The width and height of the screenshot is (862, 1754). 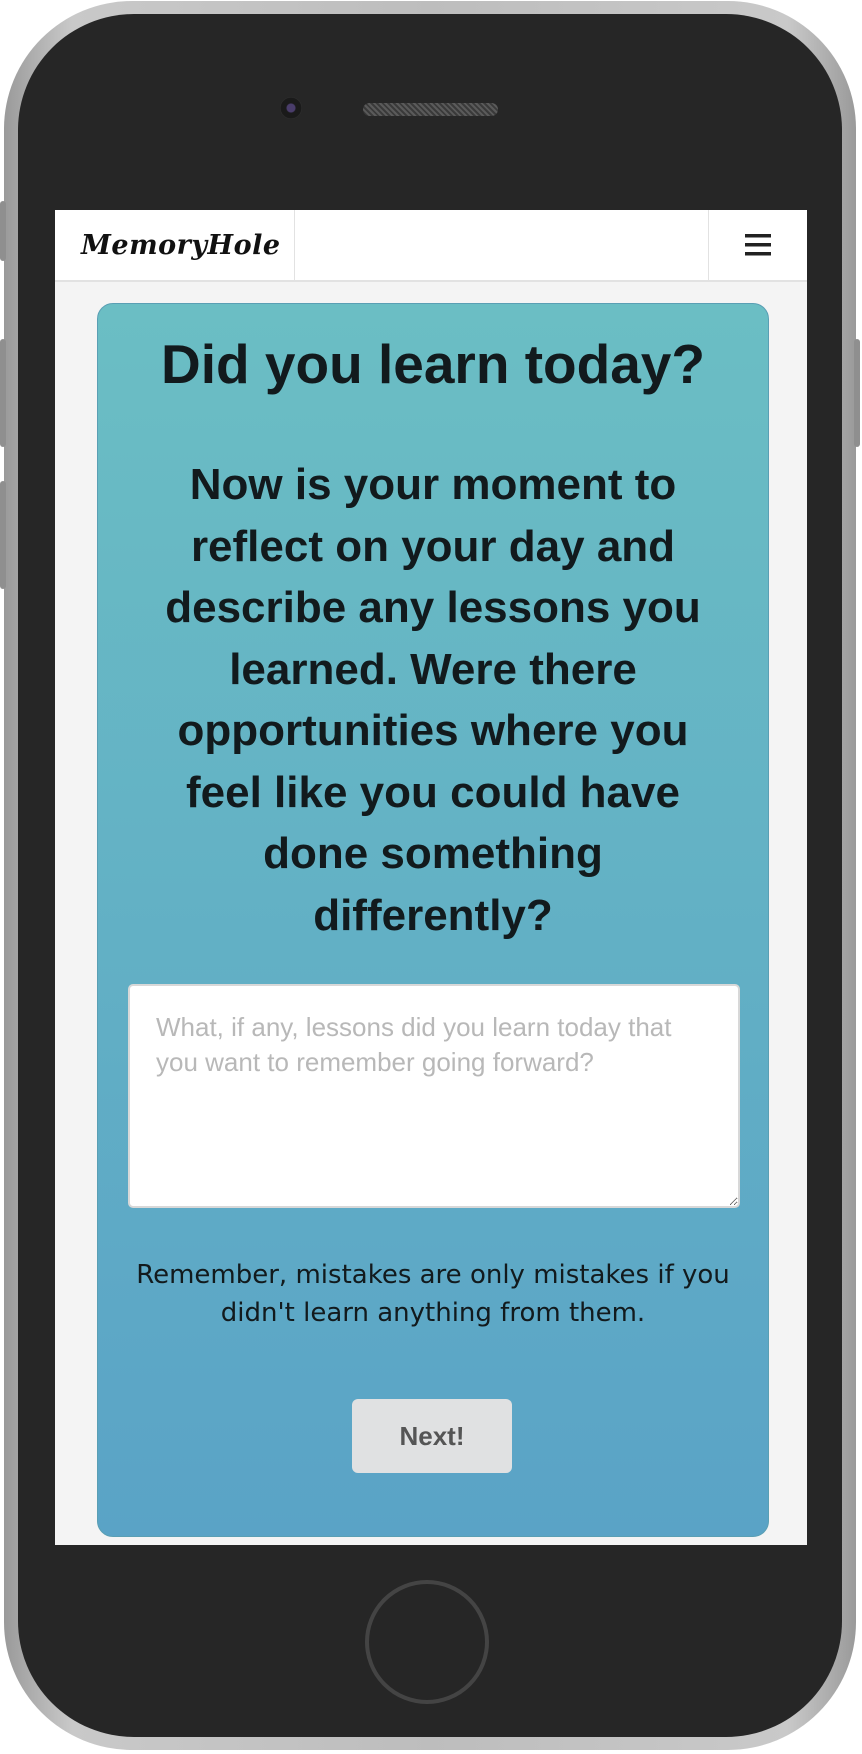 What do you see at coordinates (433, 364) in the screenshot?
I see `page-title: Did you learn today?` at bounding box center [433, 364].